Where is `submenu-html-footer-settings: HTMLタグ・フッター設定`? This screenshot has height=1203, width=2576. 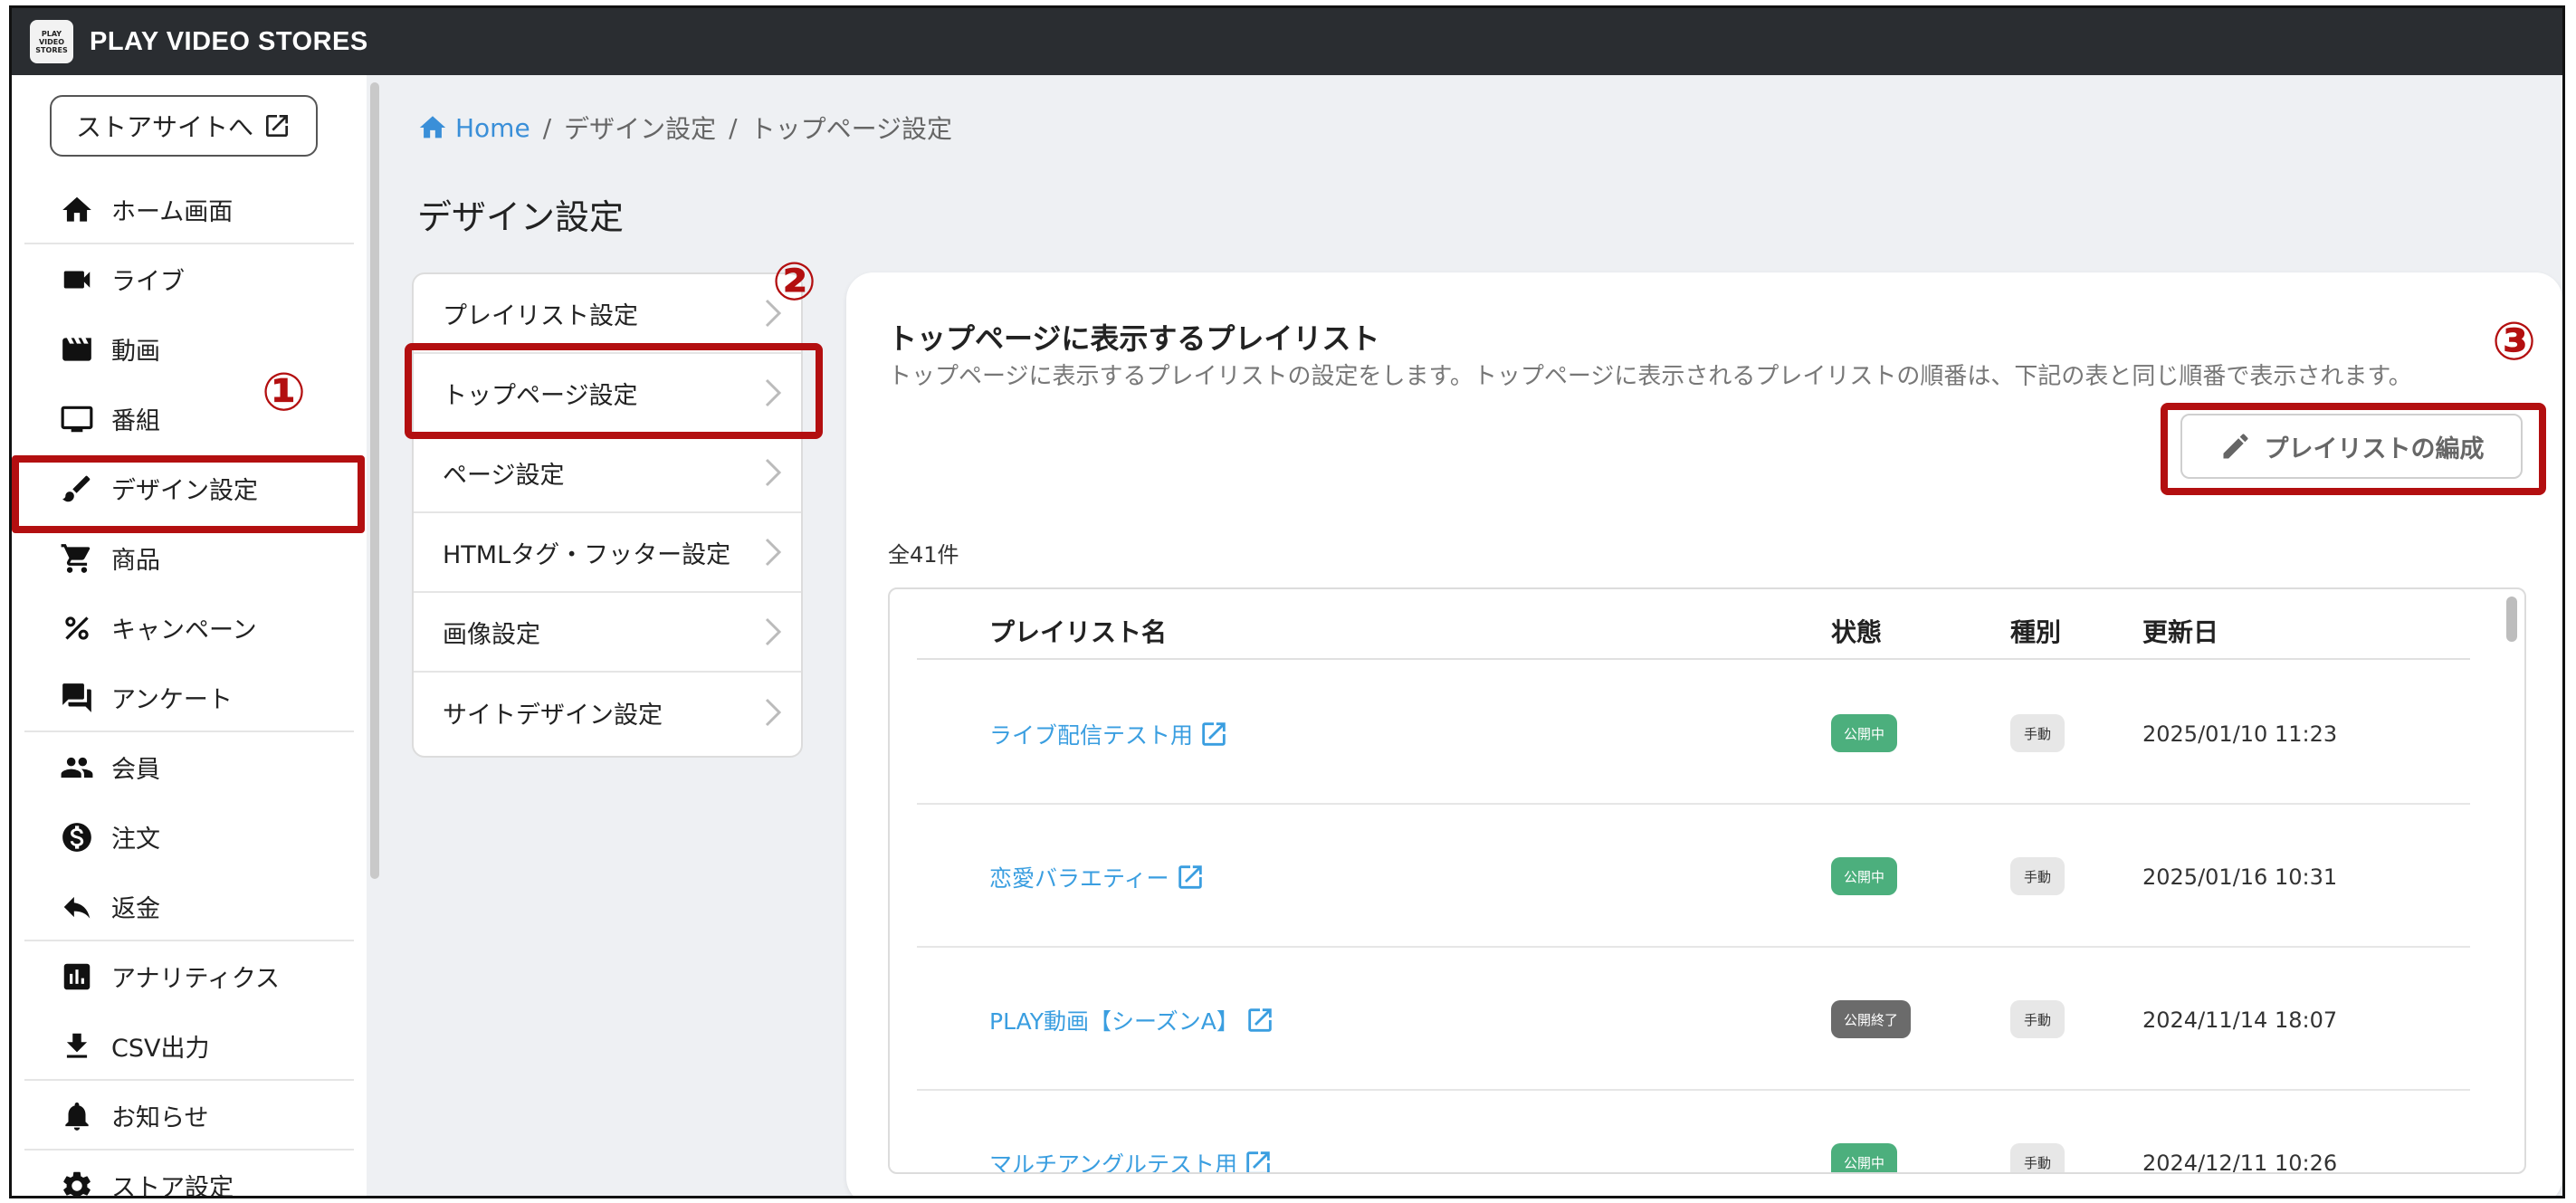
submenu-html-footer-settings: HTMLタグ・フッター設定 is located at coordinates (607, 553).